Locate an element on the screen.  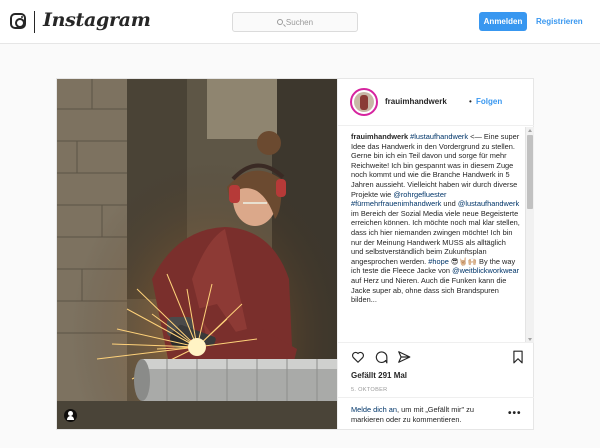
mention-link: @rohrgefluester is located at coordinates (419, 194).